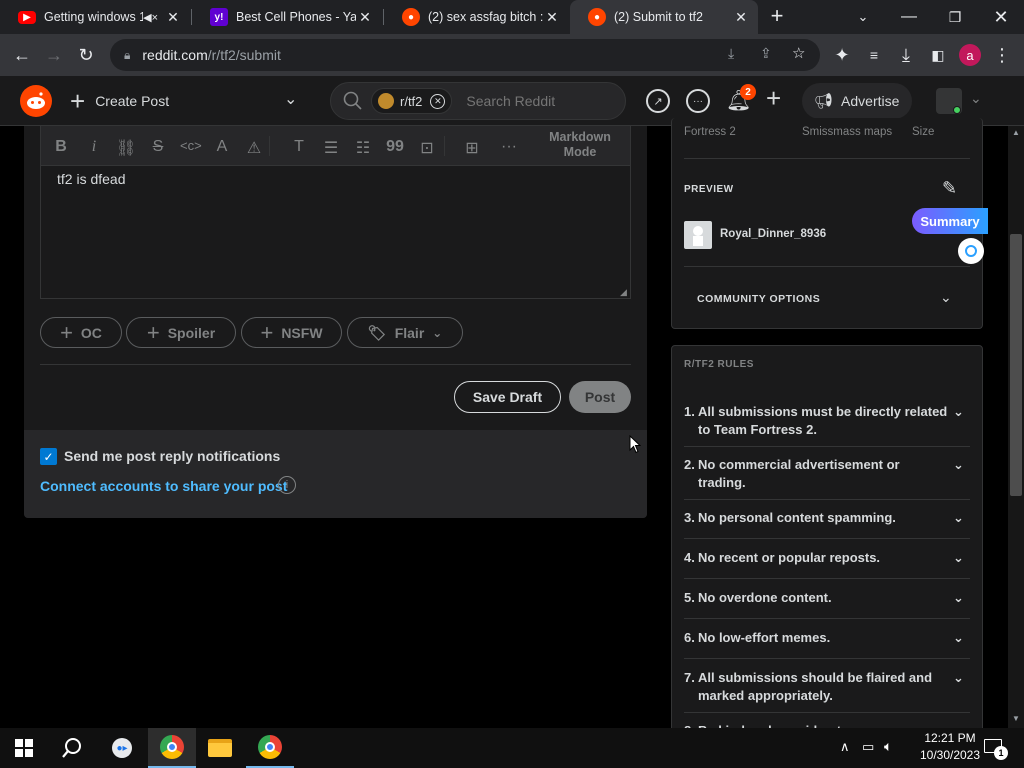 The image size is (1024, 768). What do you see at coordinates (600, 397) in the screenshot?
I see `post-submit-button: Post` at bounding box center [600, 397].